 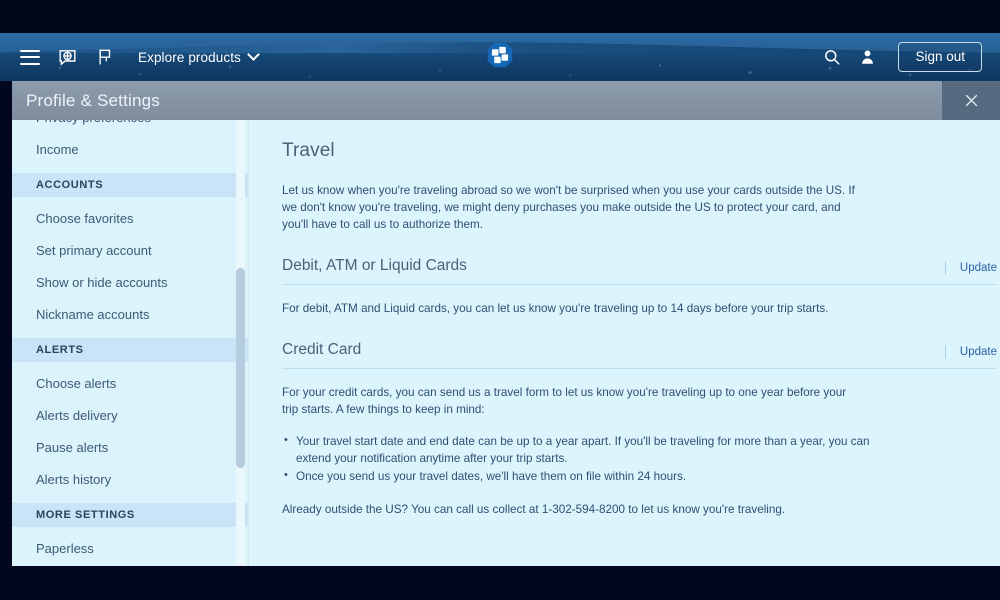 I want to click on section-title: Credit Card, so click(x=322, y=349).